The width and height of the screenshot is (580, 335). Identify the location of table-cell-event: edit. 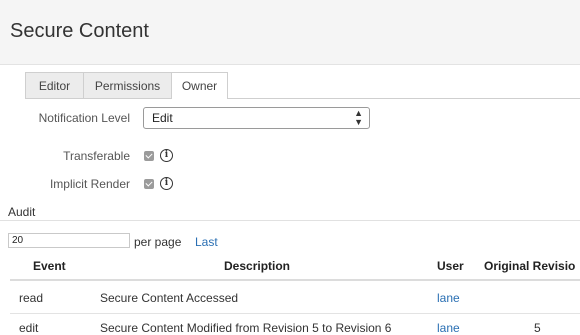
(29, 328).